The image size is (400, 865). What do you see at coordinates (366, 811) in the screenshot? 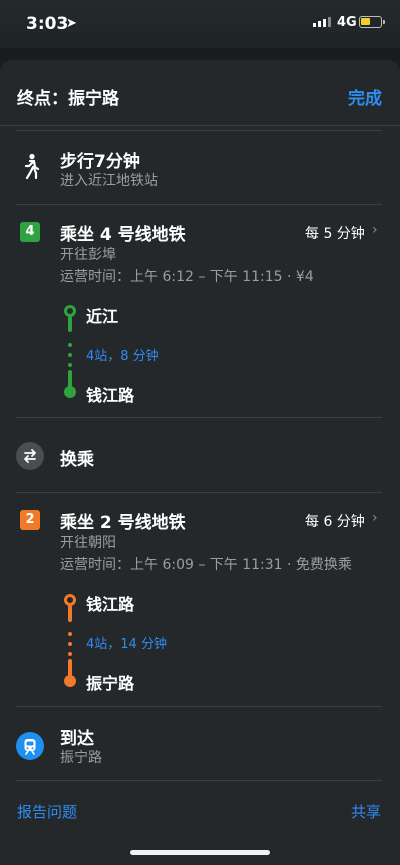
I see `share-link: 共享` at bounding box center [366, 811].